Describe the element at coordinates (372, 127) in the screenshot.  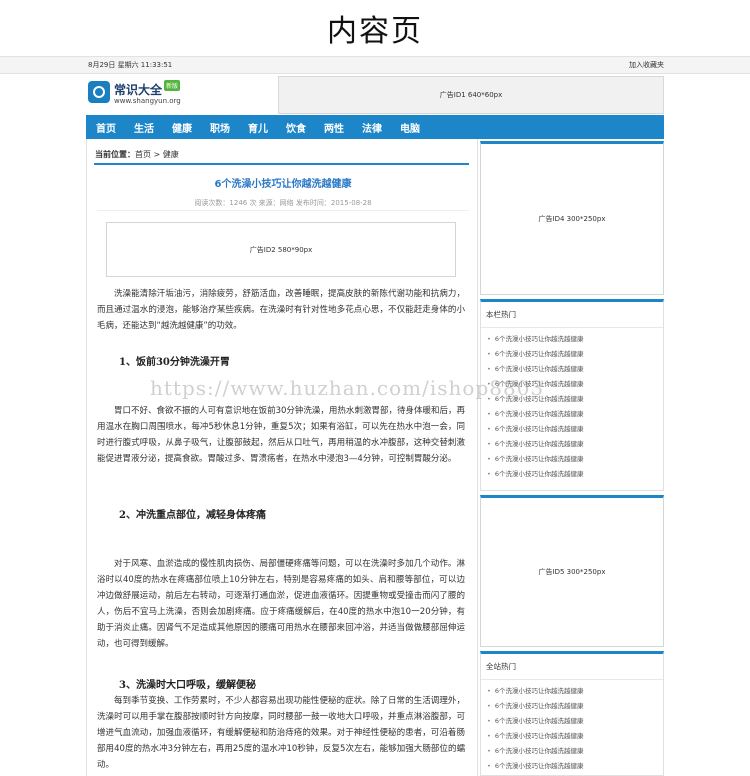
I see `nav-item-law: 法律` at that location.